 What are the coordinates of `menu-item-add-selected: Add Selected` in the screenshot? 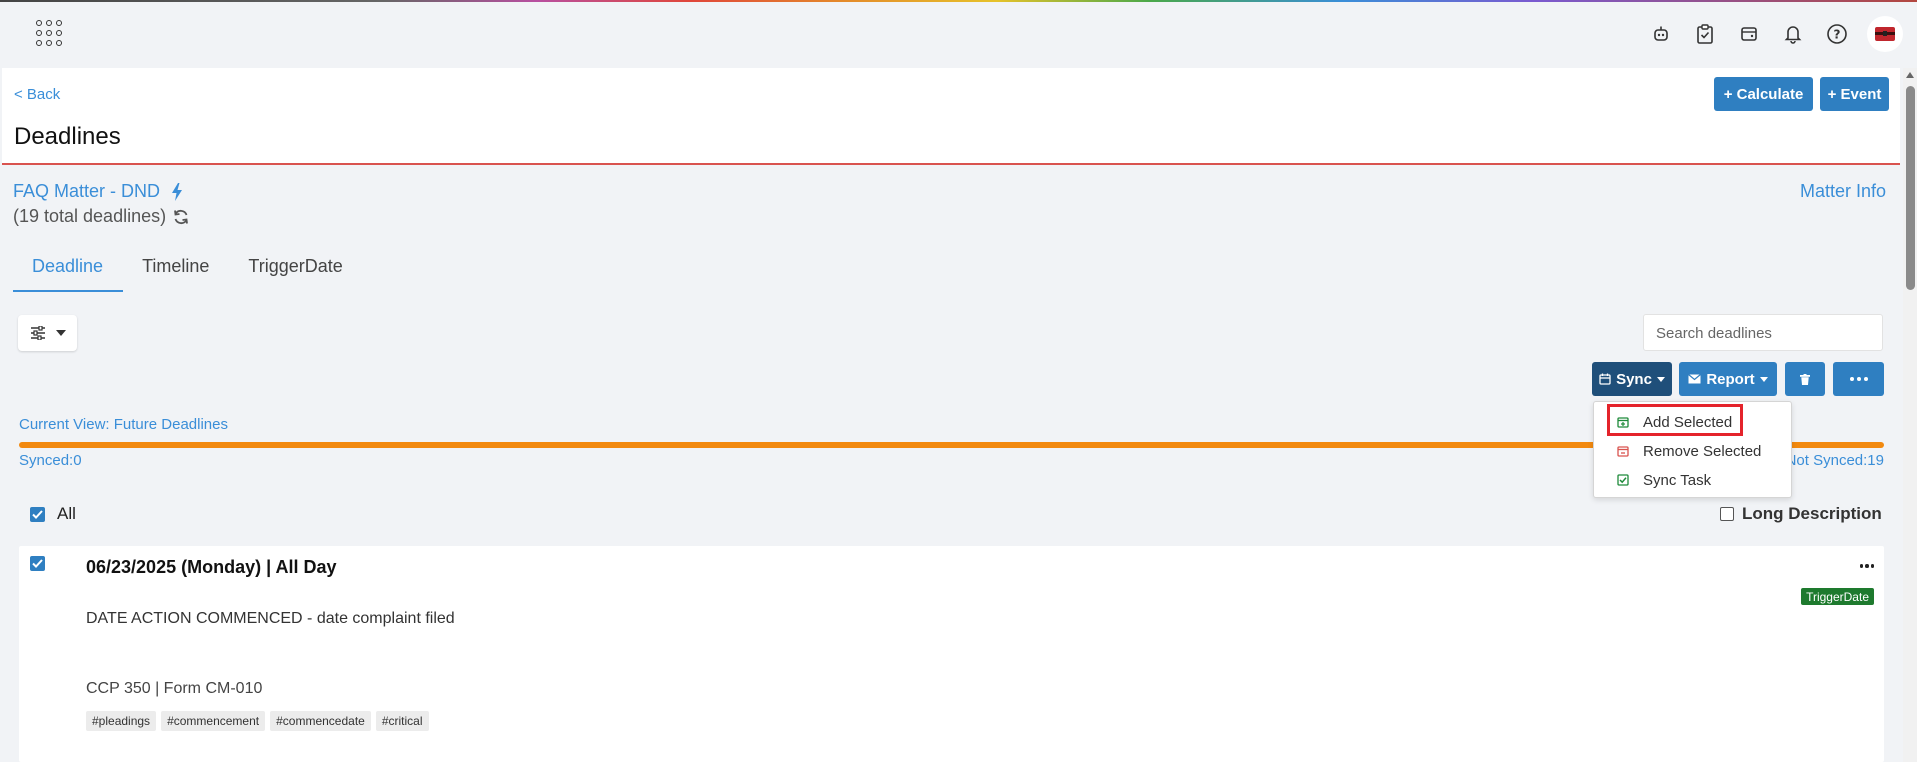 It's located at (1693, 422).